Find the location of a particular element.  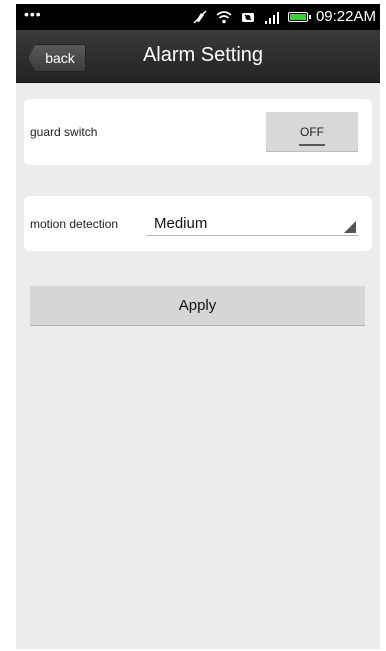

notification-dots: ••• is located at coordinates (33, 14).